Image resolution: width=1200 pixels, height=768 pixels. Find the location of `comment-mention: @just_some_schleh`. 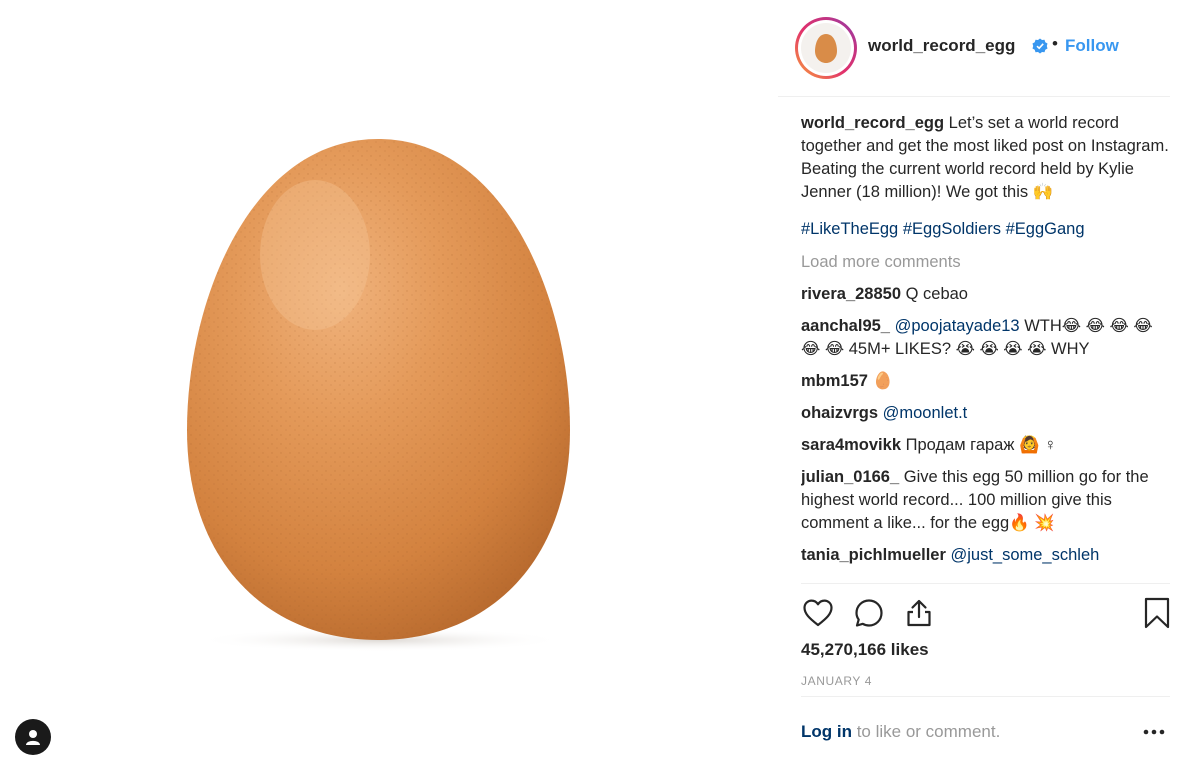

comment-mention: @just_some_schleh is located at coordinates (1024, 555).